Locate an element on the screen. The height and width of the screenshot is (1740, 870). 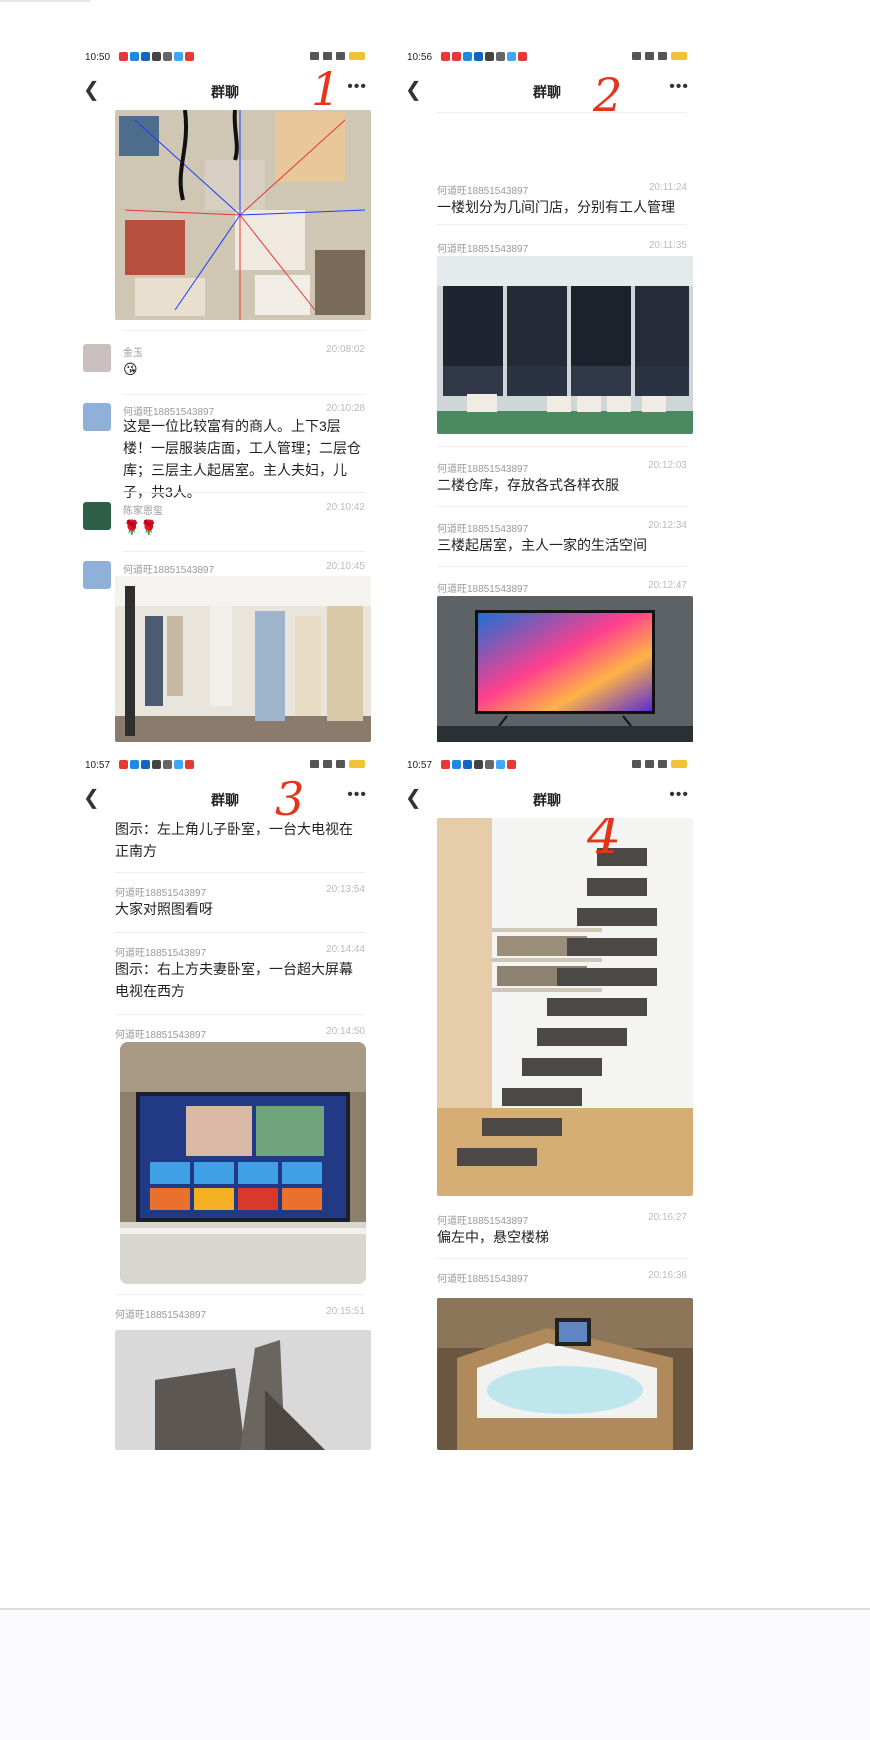
chat-header: ❮ 群聊 ••• 1 is located at coordinates (225, 89).